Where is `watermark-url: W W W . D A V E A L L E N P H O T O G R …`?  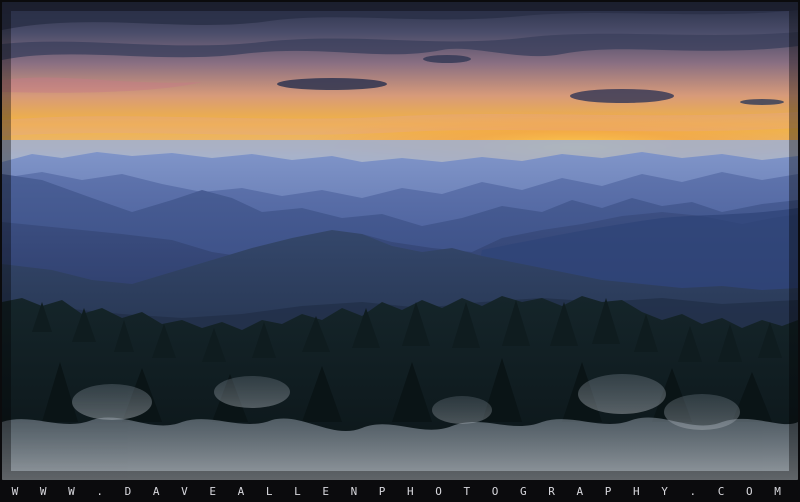 watermark-url: W W W . D A V E A L L E N P H O T O G R … is located at coordinates (400, 491).